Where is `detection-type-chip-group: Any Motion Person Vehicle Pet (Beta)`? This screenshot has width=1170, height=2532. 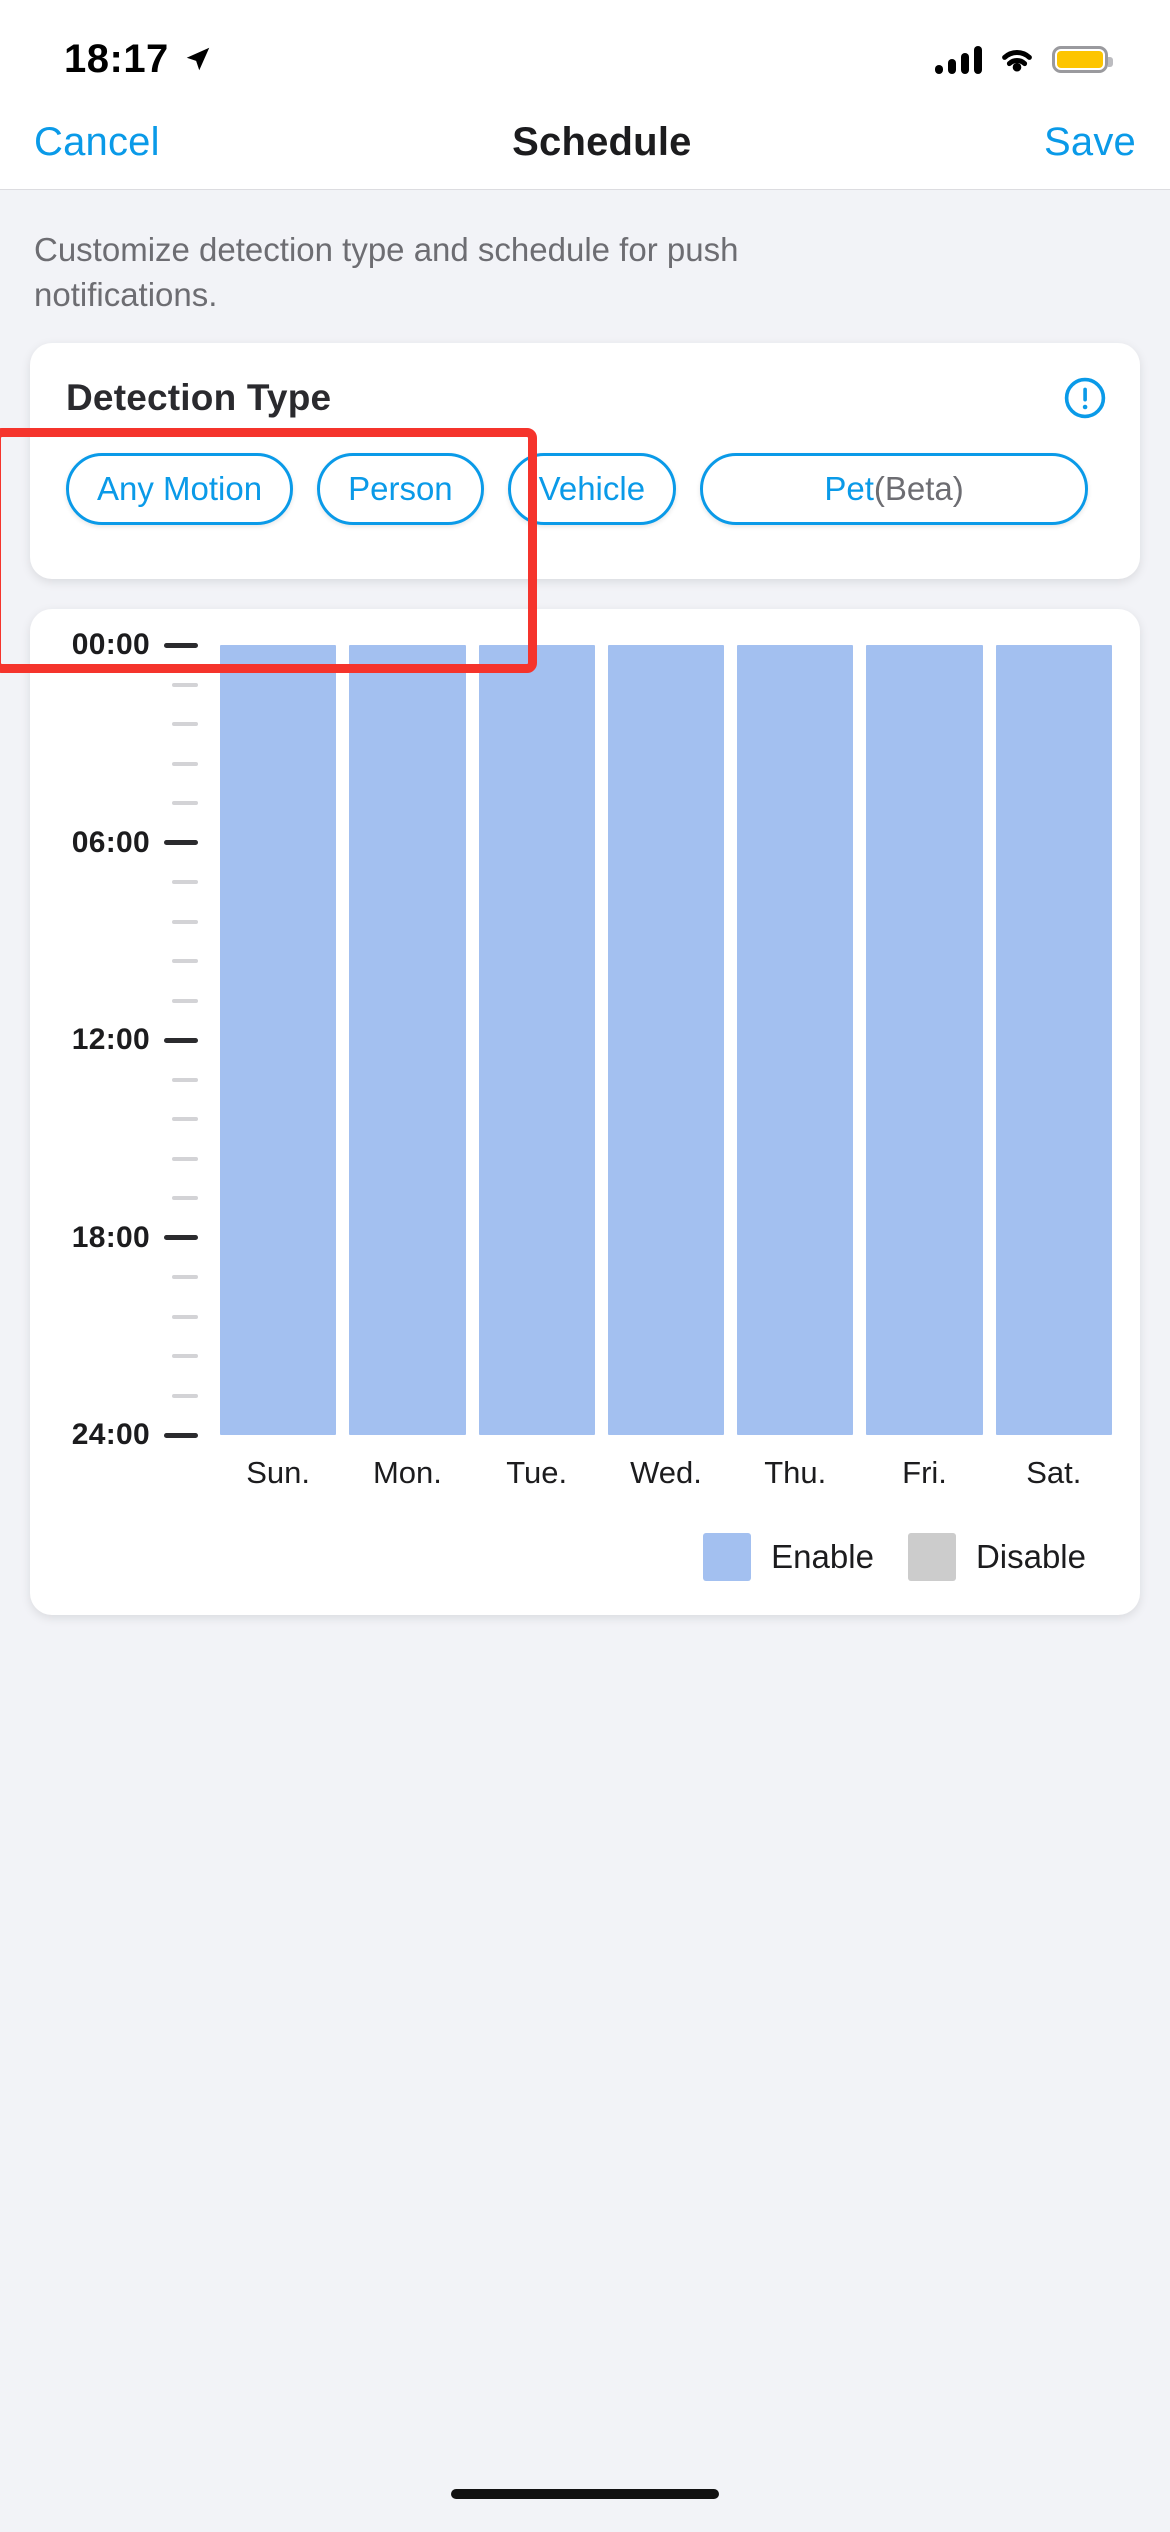 detection-type-chip-group: Any Motion Person Vehicle Pet (Beta) is located at coordinates (585, 489).